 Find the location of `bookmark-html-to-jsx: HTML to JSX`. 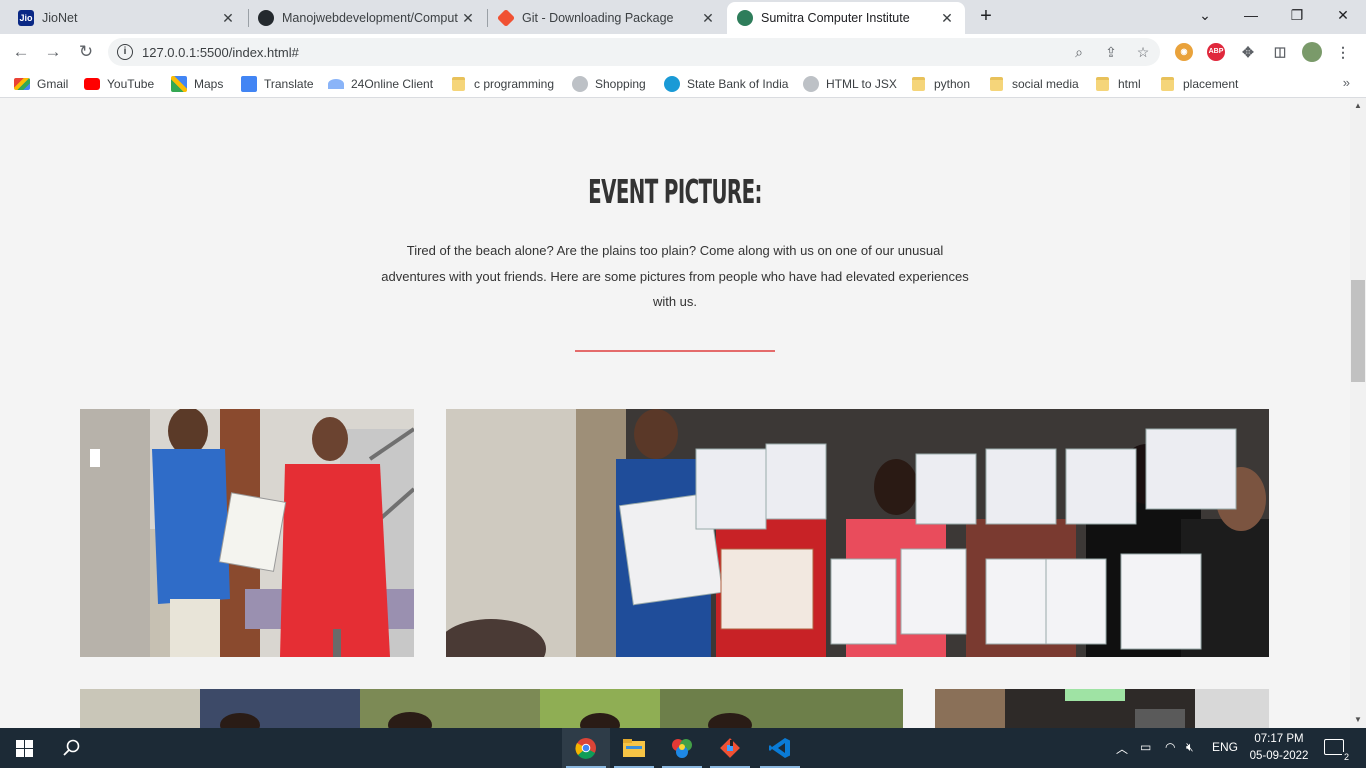

bookmark-html-to-jsx: HTML to JSX is located at coordinates (850, 84).